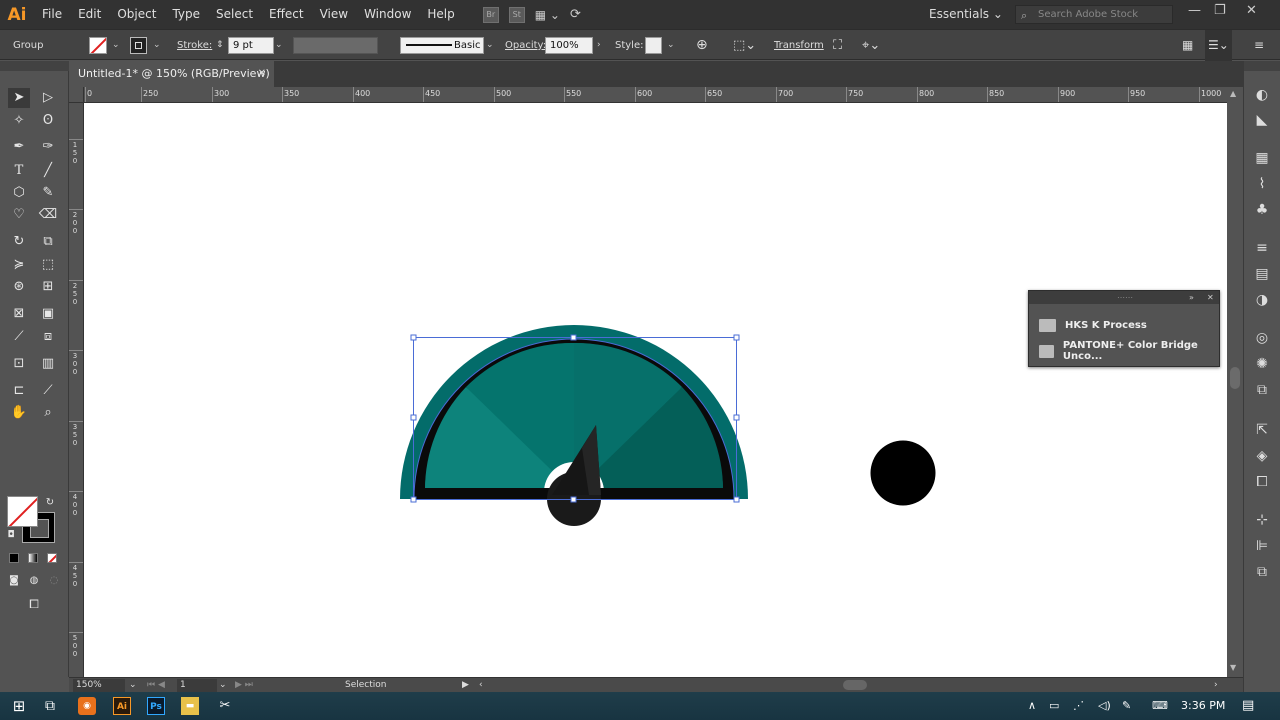  What do you see at coordinates (1078, 706) in the screenshot?
I see `network-icon: ⋰` at bounding box center [1078, 706].